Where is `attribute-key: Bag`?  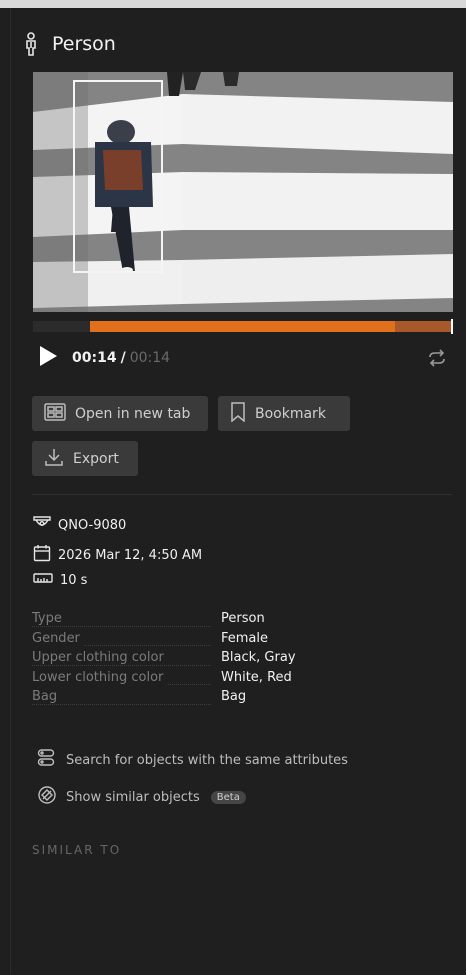 attribute-key: Bag is located at coordinates (47, 696).